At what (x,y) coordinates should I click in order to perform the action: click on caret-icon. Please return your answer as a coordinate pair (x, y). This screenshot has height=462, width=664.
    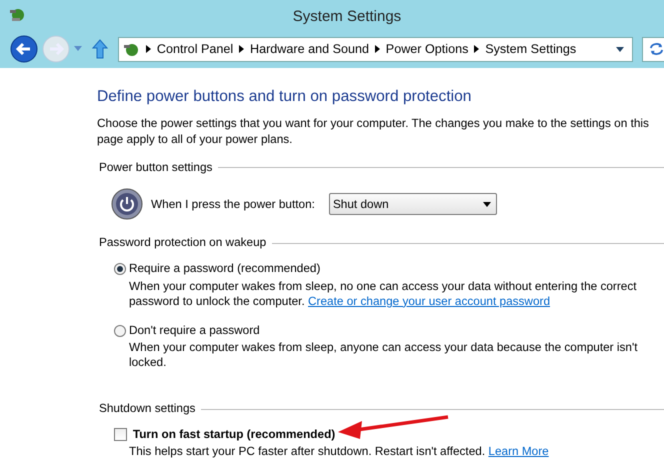
    Looking at the image, I should click on (486, 204).